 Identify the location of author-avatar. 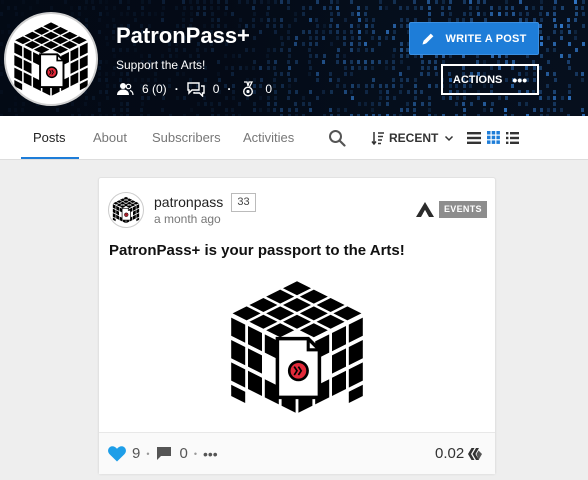
(126, 210).